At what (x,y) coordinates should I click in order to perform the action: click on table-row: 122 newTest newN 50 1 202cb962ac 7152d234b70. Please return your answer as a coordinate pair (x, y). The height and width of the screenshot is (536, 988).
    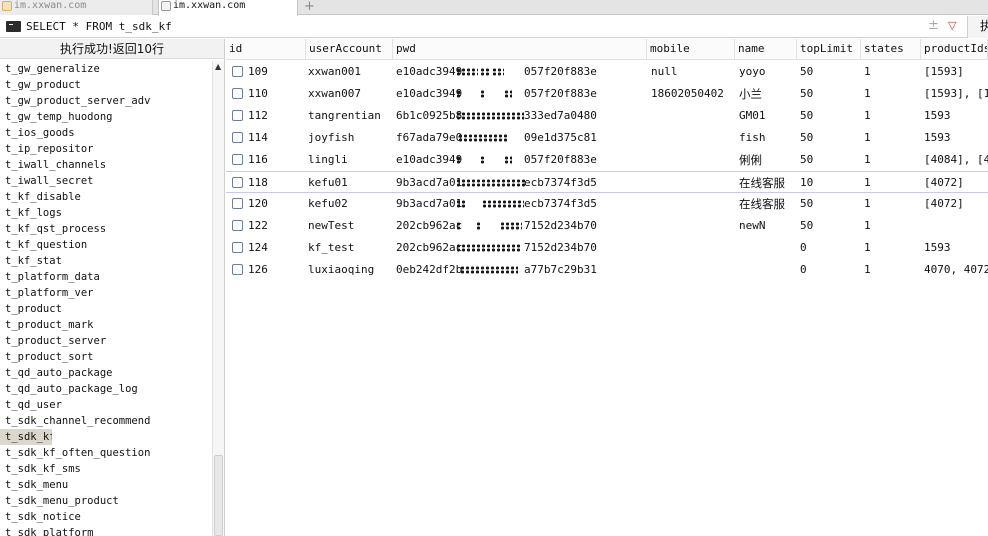
    Looking at the image, I should click on (607, 226).